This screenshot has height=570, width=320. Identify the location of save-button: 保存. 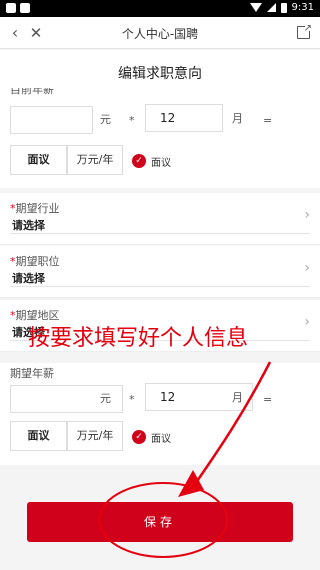
(160, 522).